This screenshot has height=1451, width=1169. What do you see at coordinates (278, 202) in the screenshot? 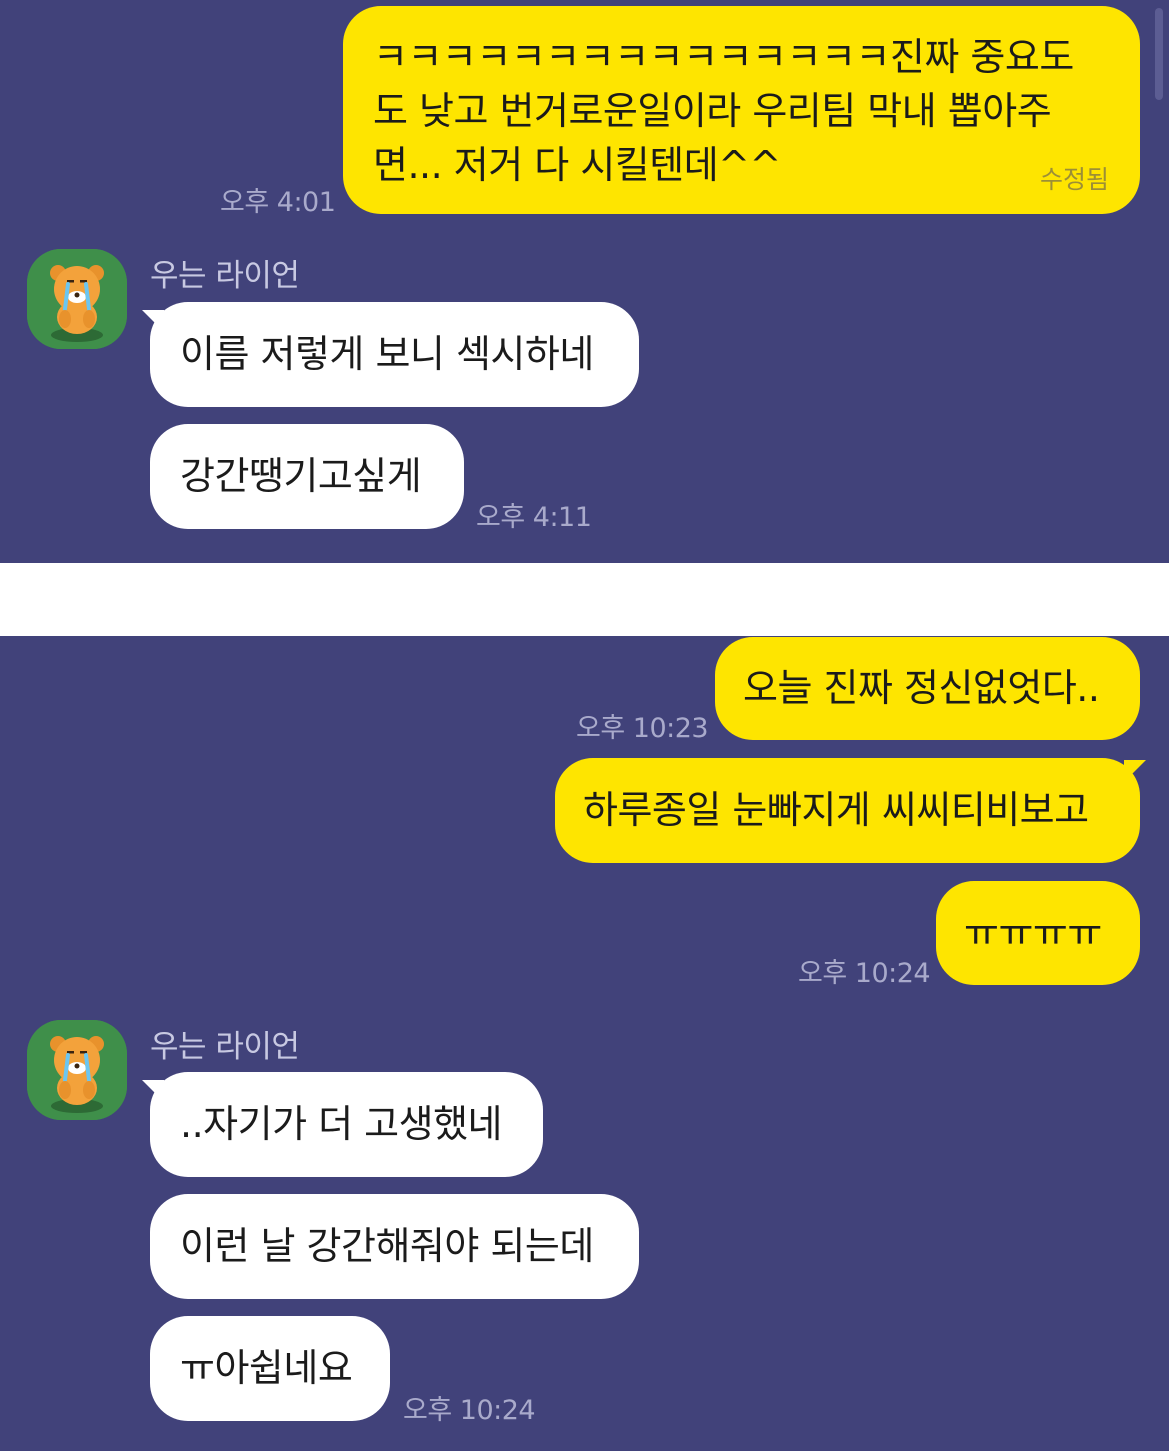
I see `message-time: 오후 4:01` at bounding box center [278, 202].